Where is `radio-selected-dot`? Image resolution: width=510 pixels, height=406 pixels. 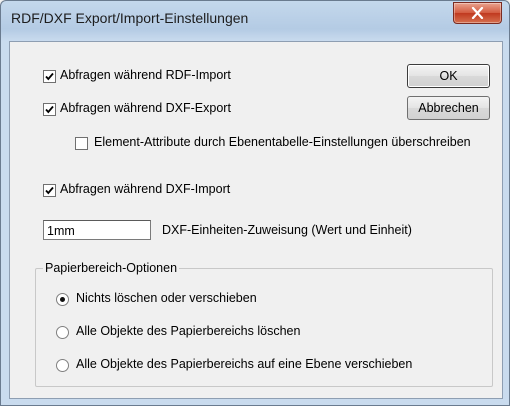
radio-selected-dot is located at coordinates (62, 299).